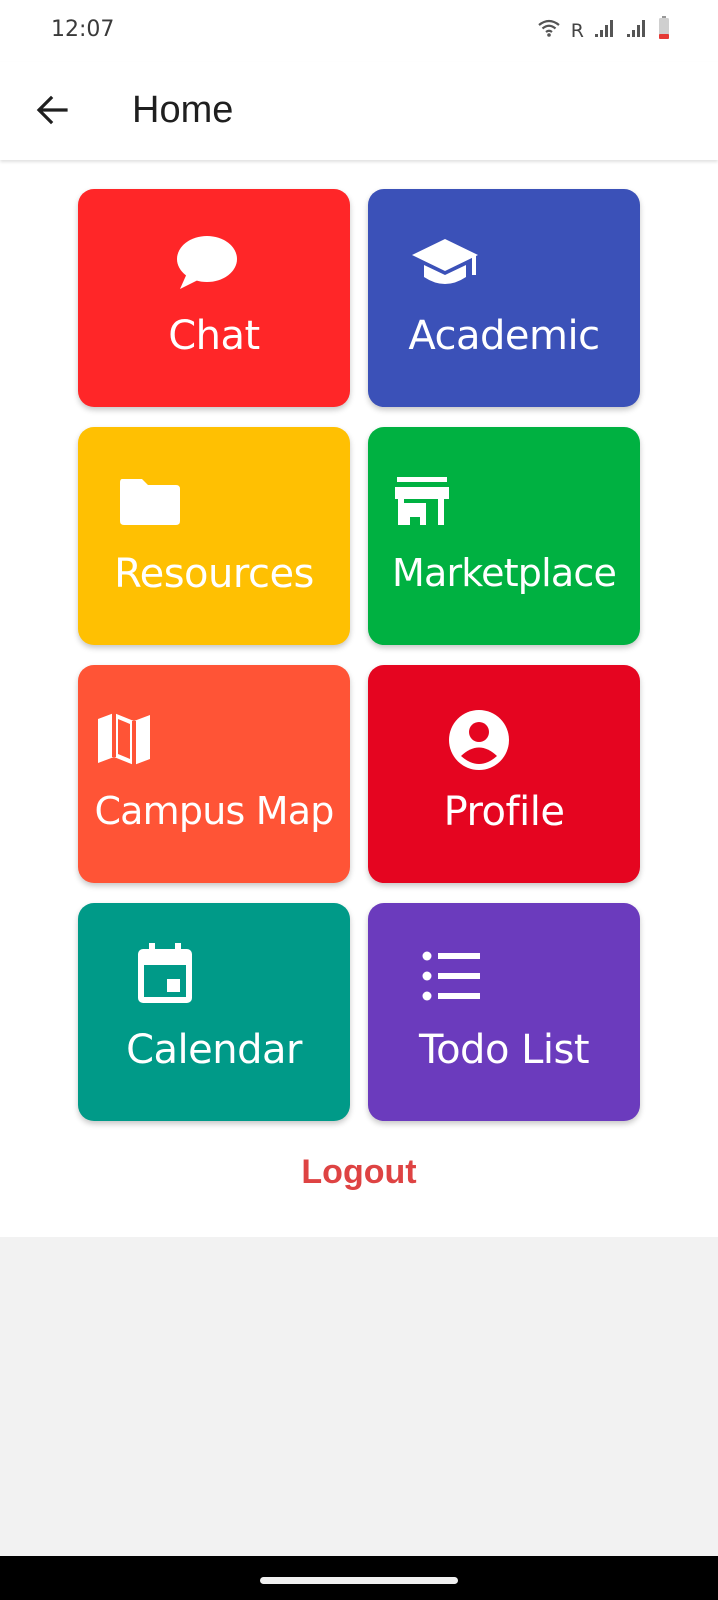  I want to click on calendar-tile: Calendar, so click(214, 1012).